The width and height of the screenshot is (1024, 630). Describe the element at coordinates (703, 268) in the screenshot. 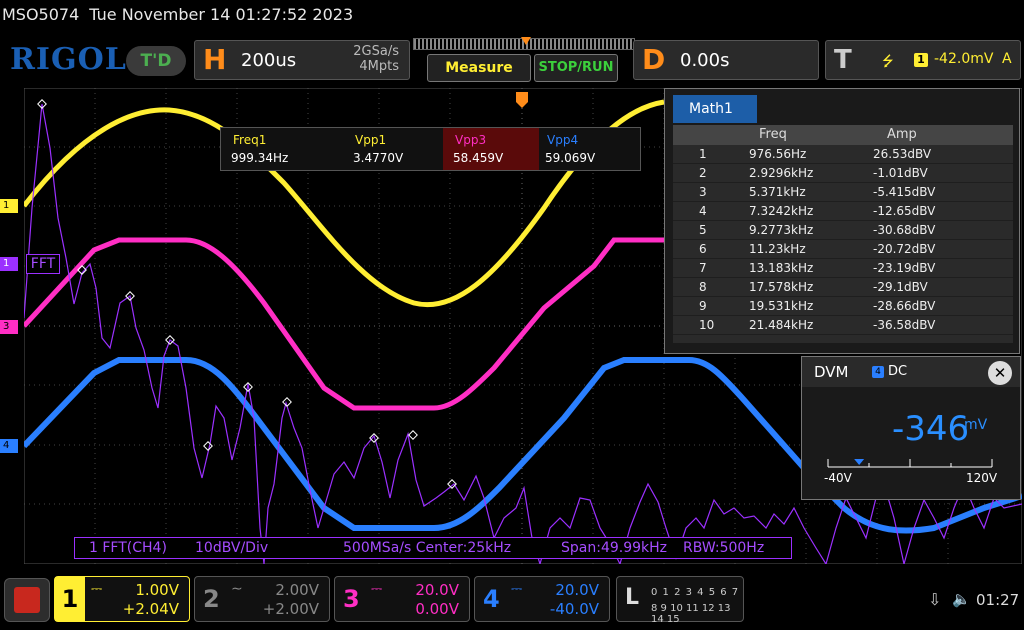

I see `peak-i: 7` at that location.